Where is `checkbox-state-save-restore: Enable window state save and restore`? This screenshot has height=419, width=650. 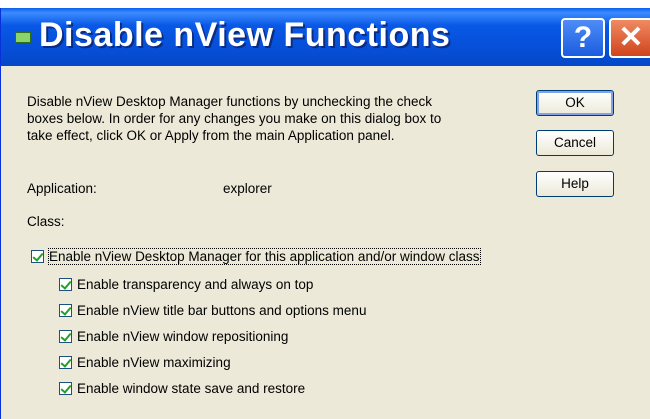 checkbox-state-save-restore: Enable window state save and restore is located at coordinates (182, 388).